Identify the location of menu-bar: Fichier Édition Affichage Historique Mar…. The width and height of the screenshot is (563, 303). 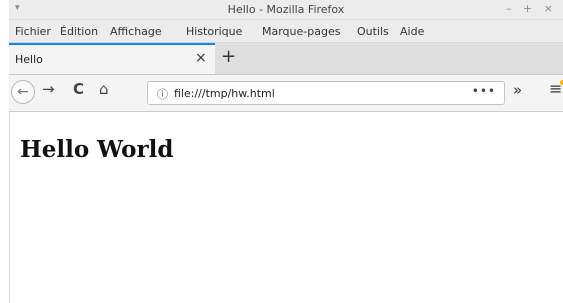
(286, 31).